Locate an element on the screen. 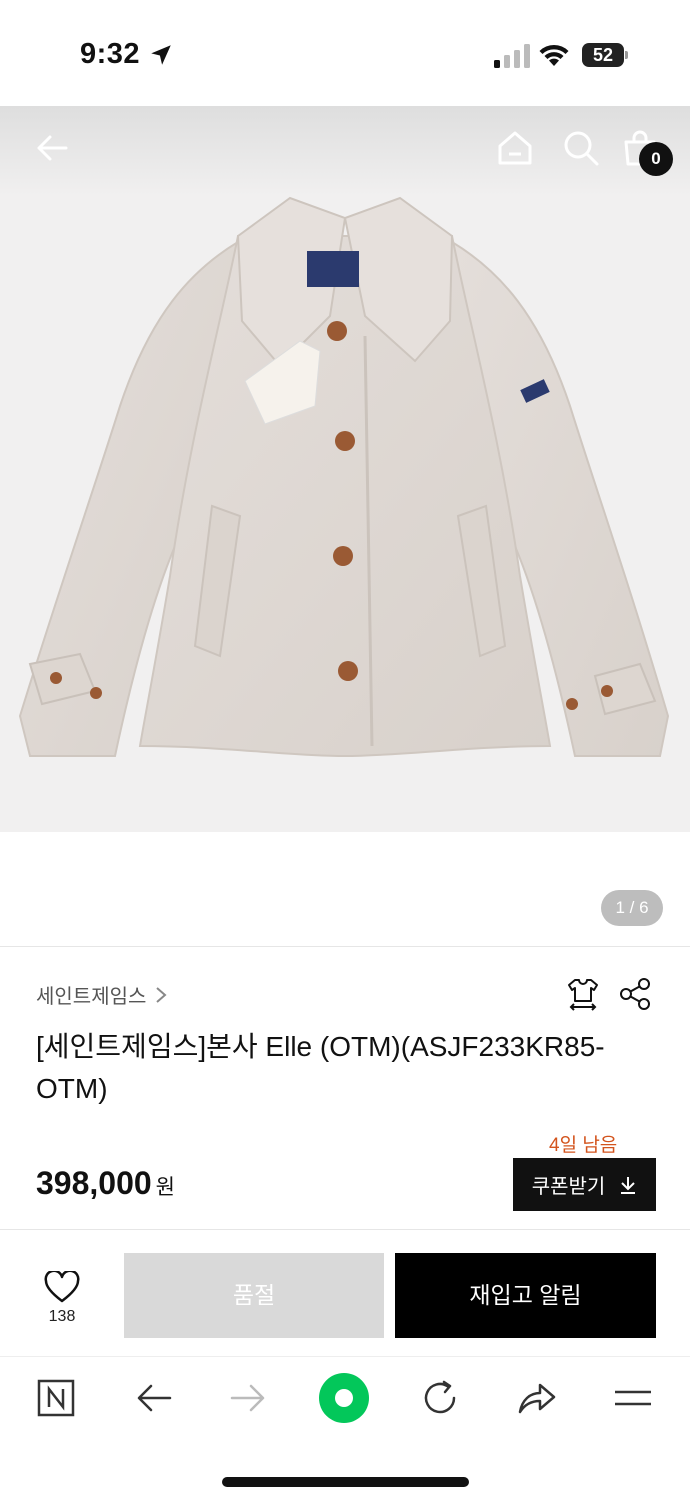  location-arrow-icon is located at coordinates (161, 55).